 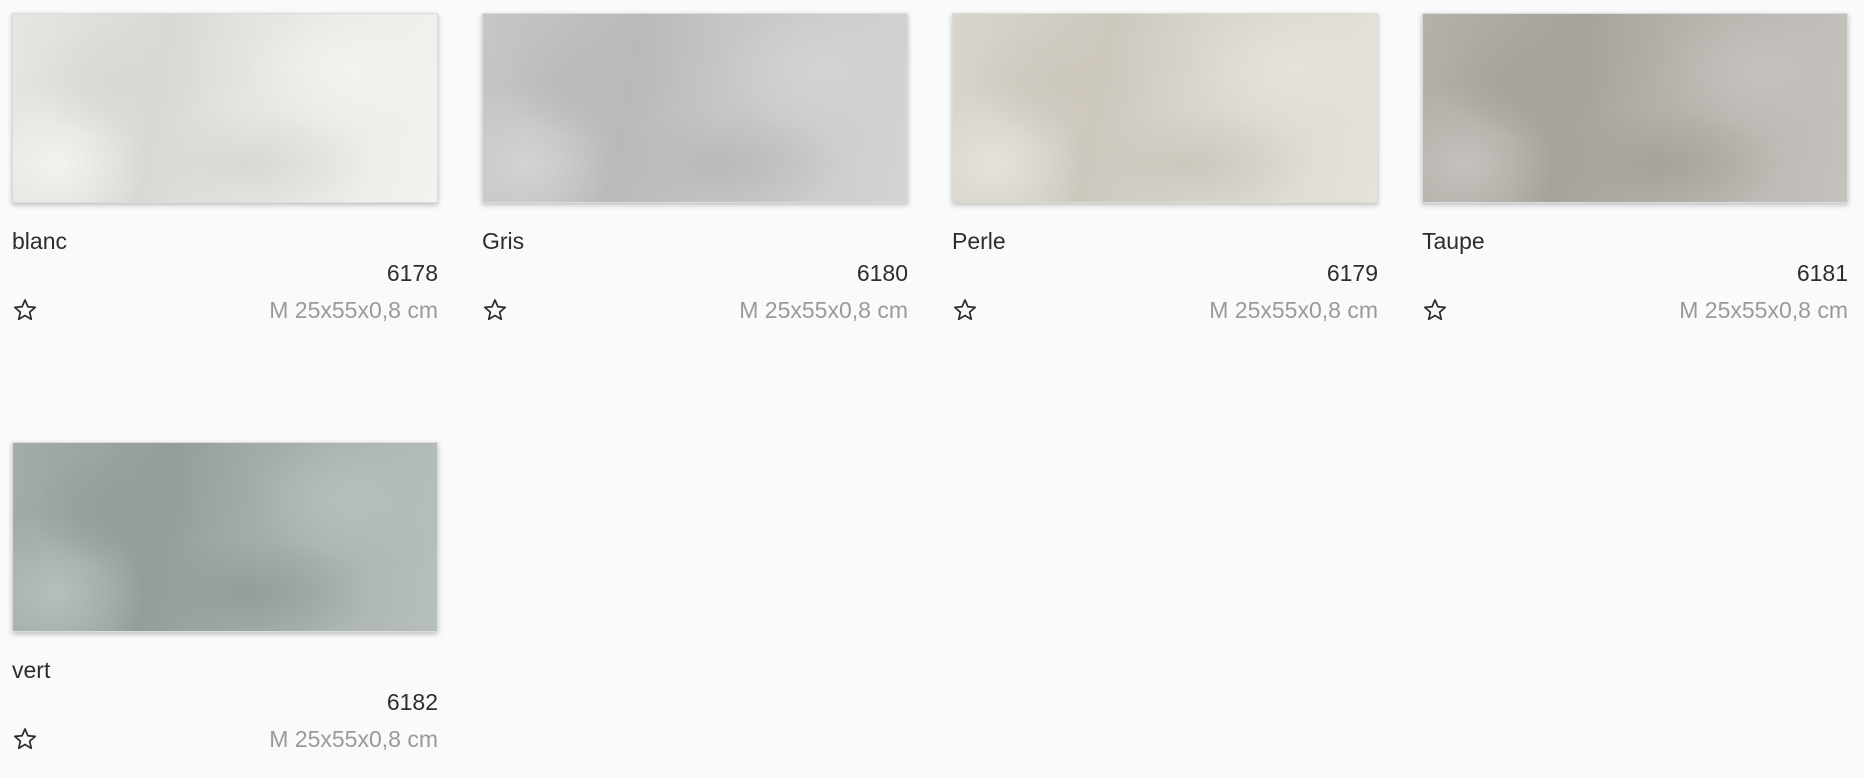 I want to click on tile-name: vert, so click(x=31, y=670).